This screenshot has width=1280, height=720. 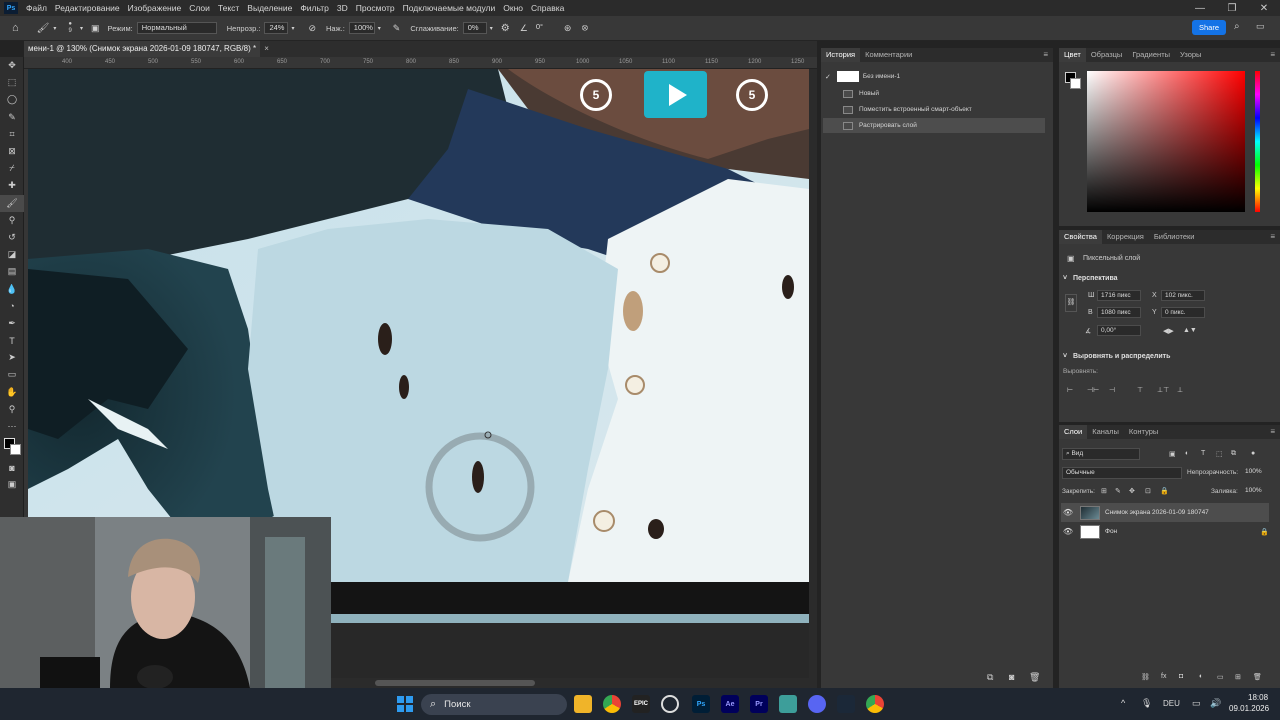 What do you see at coordinates (1143, 432) in the screenshot?
I see `tab-paths: Контуры` at bounding box center [1143, 432].